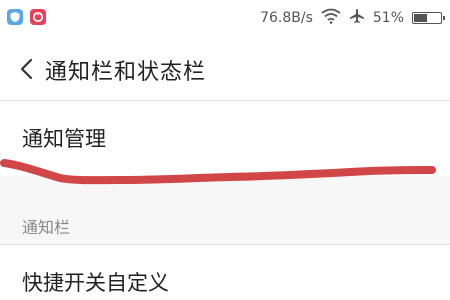 The width and height of the screenshot is (450, 300). Describe the element at coordinates (388, 18) in the screenshot. I see `battery-percent: 51%` at that location.